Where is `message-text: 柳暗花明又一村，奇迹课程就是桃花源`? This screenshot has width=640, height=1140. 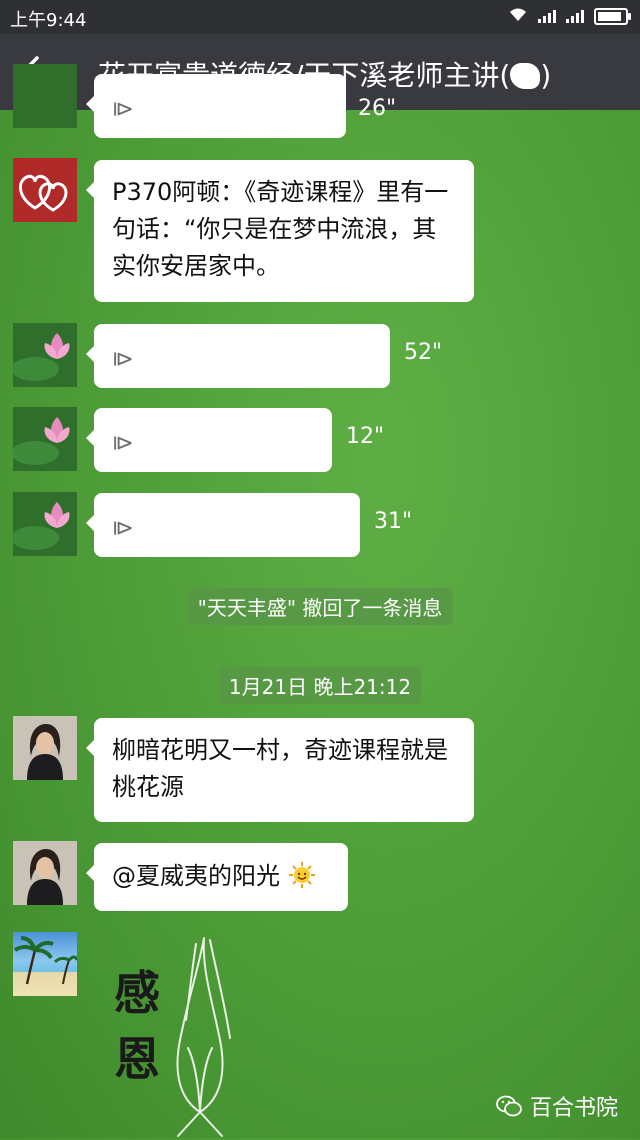 message-text: 柳暗花明又一村，奇迹课程就是桃花源 is located at coordinates (280, 768).